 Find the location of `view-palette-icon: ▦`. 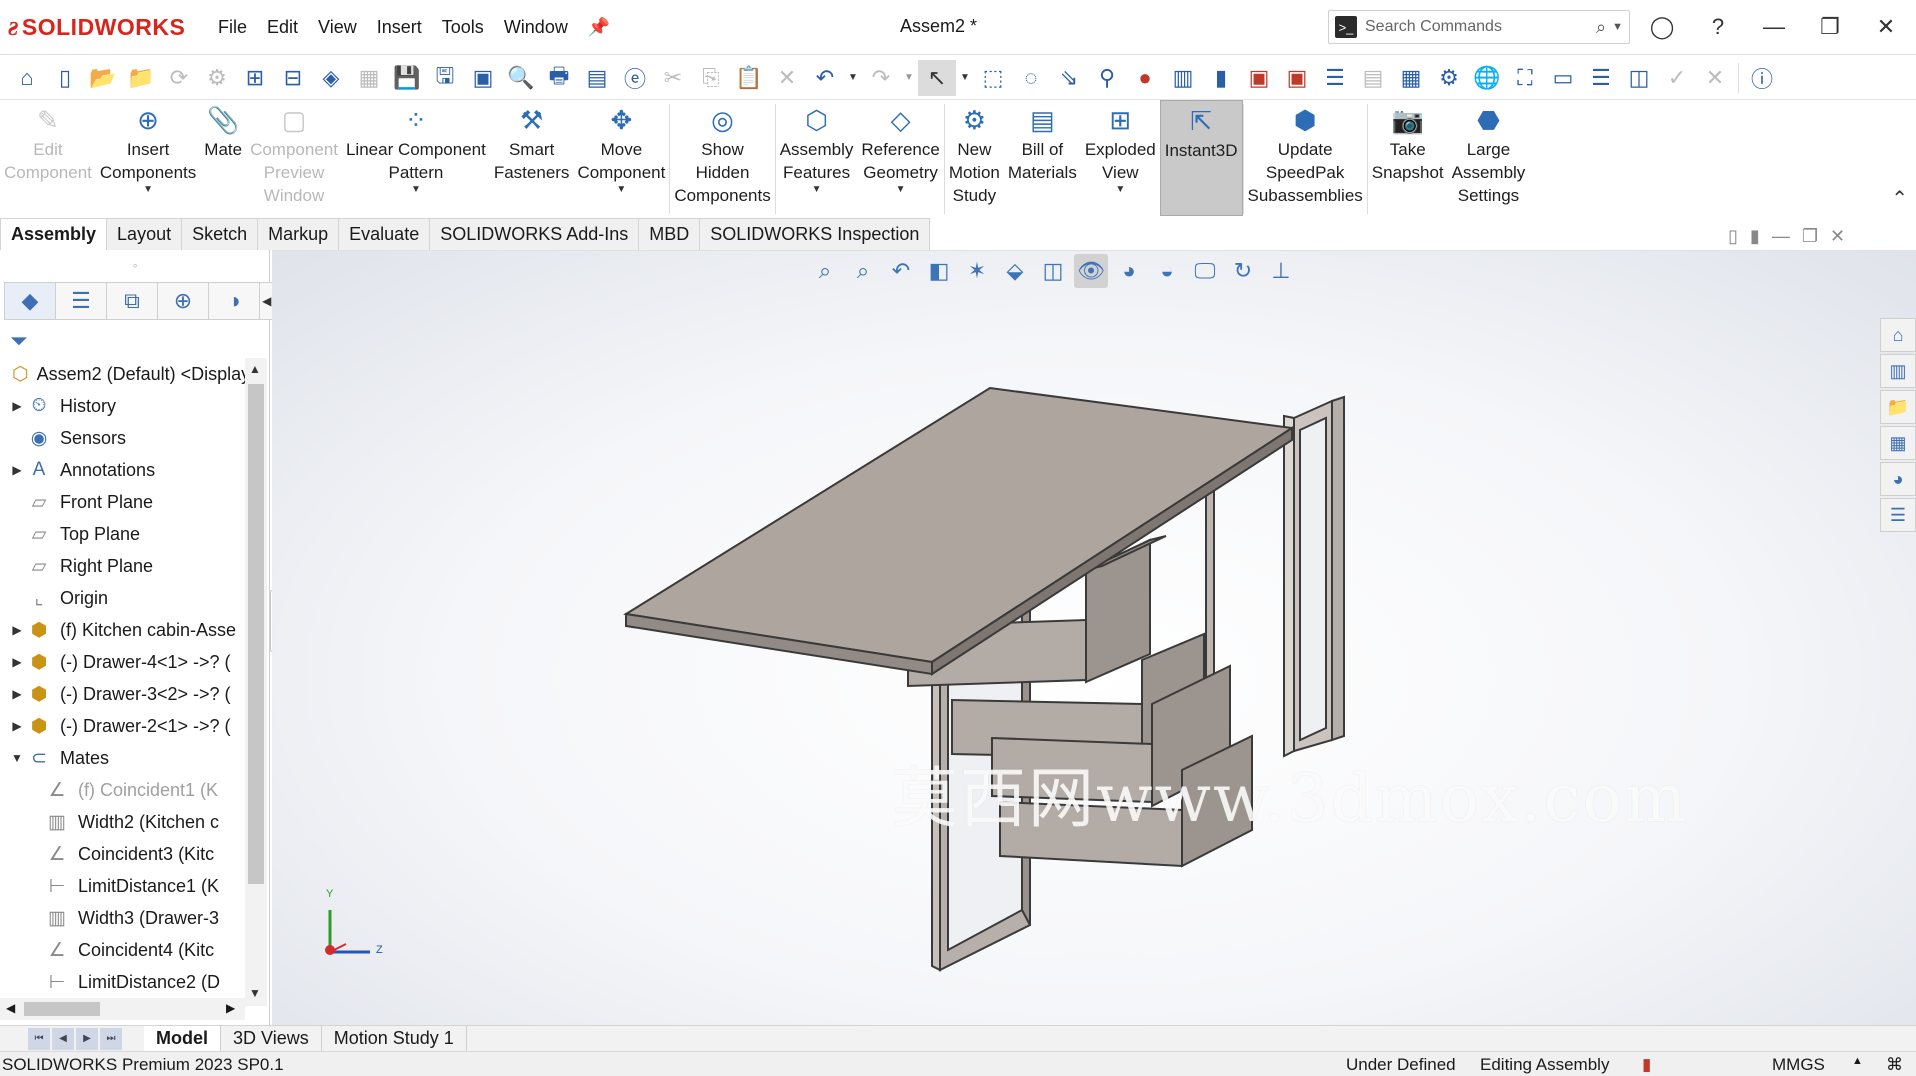

view-palette-icon: ▦ is located at coordinates (1898, 443).